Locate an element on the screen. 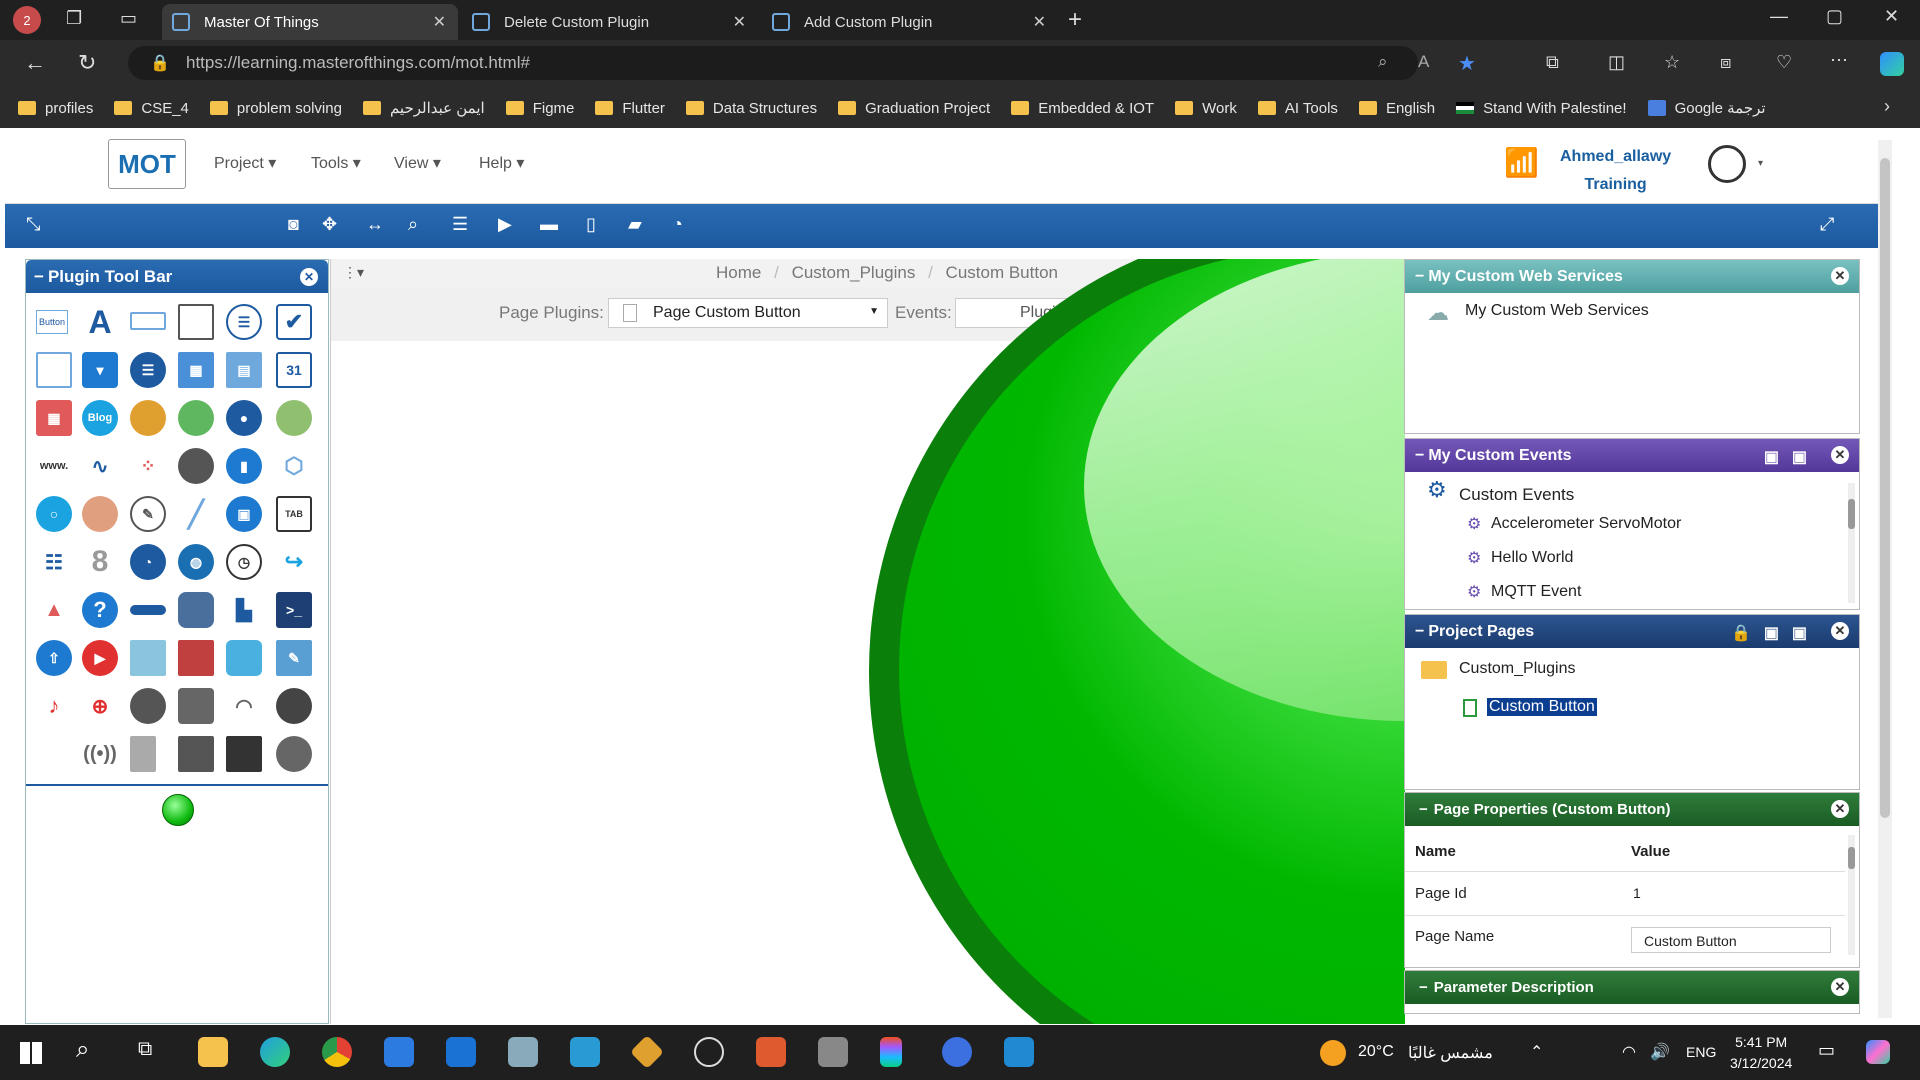  search-icon: ⌕ is located at coordinates (82, 1050).